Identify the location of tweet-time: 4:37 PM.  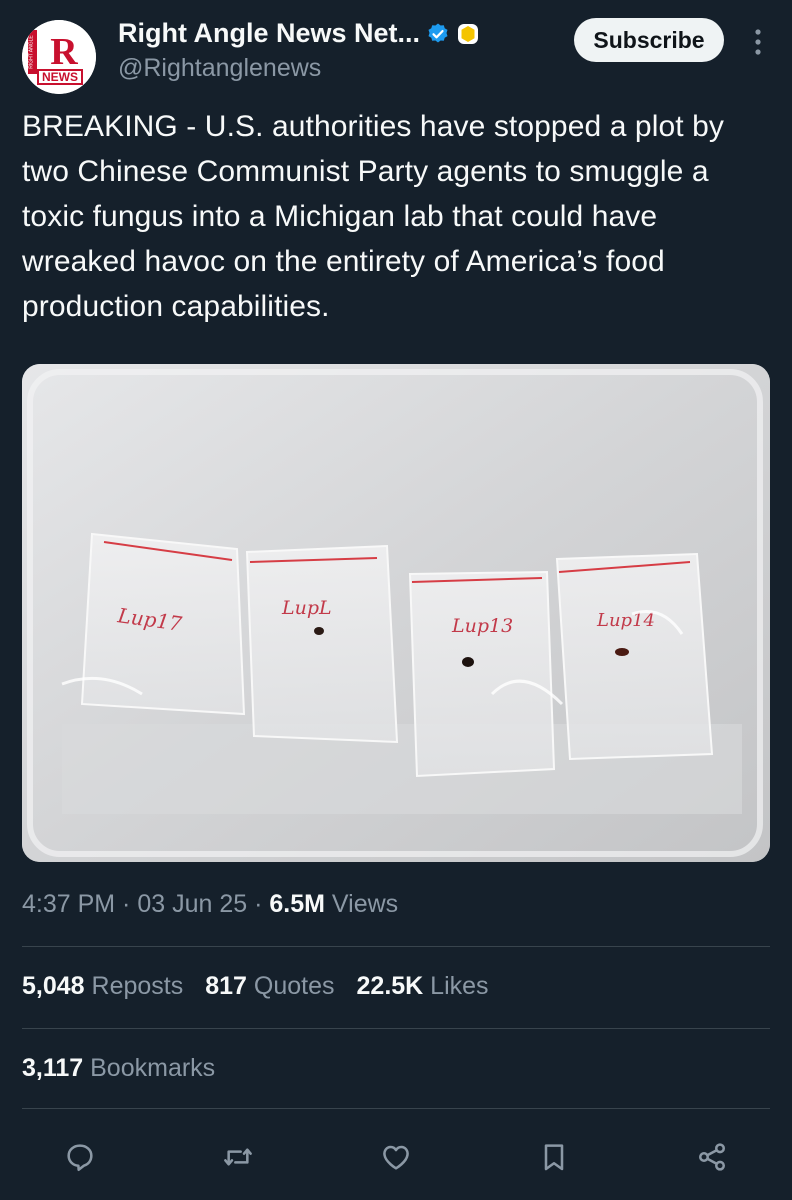
(68, 904).